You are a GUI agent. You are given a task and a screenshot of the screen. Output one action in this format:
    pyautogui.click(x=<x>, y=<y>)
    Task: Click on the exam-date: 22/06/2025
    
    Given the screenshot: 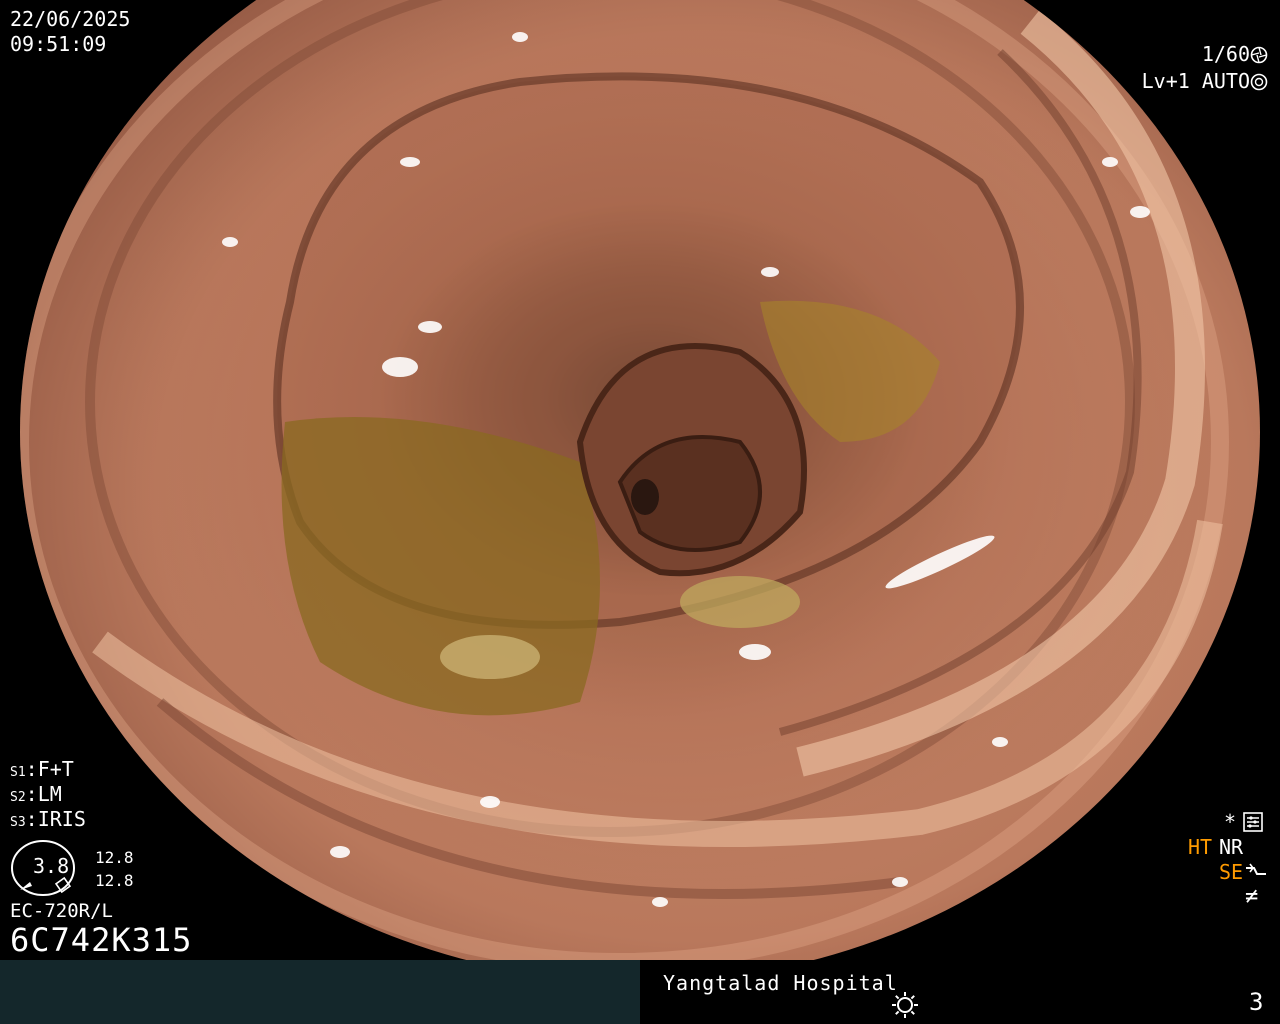 What is the action you would take?
    pyautogui.click(x=70, y=19)
    